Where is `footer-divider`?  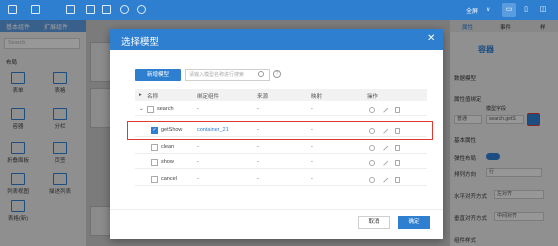 footer-divider is located at coordinates (276, 209).